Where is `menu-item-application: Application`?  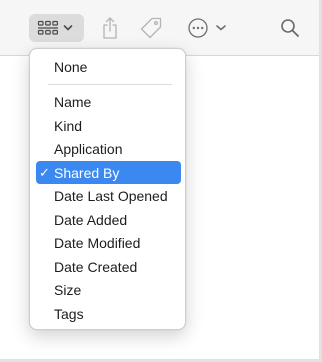
menu-item-application: Application is located at coordinates (108, 148).